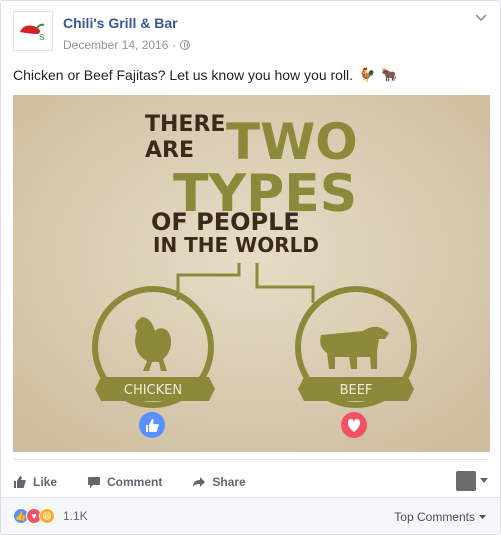 The width and height of the screenshot is (501, 535). I want to click on like-button: Like, so click(35, 482).